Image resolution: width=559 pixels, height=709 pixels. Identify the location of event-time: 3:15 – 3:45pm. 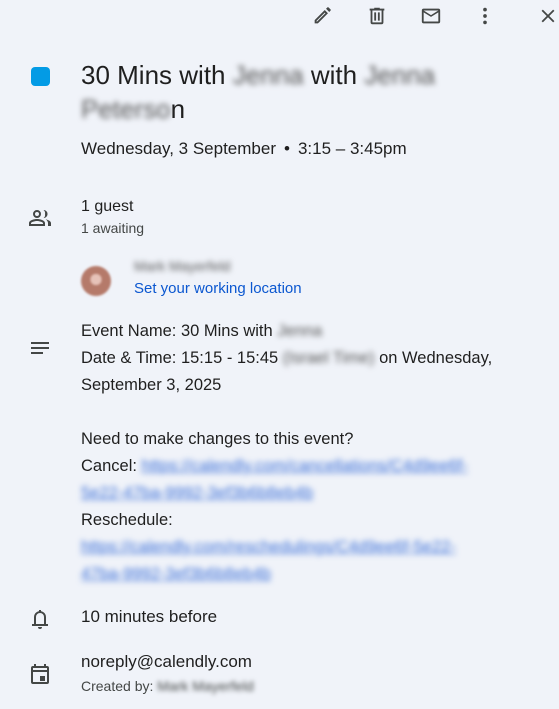
(352, 148).